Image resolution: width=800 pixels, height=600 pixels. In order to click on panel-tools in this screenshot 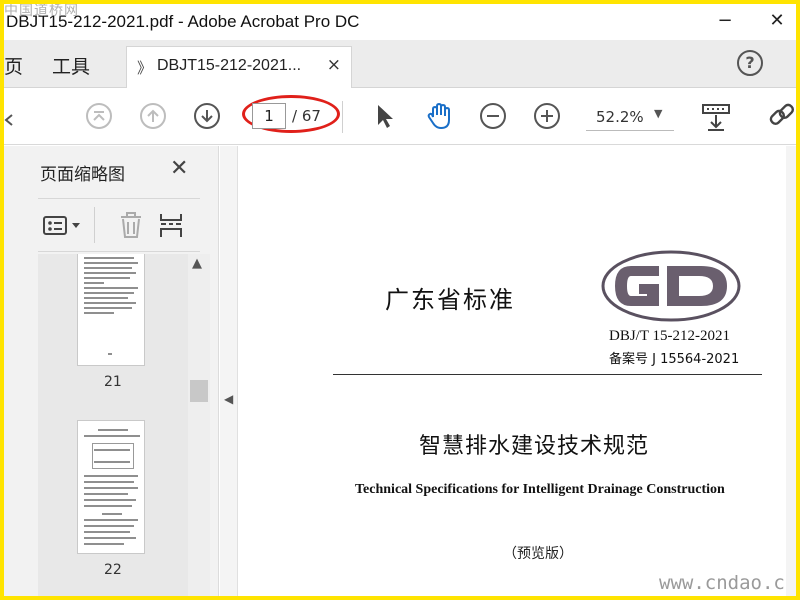, I will do `click(119, 225)`.